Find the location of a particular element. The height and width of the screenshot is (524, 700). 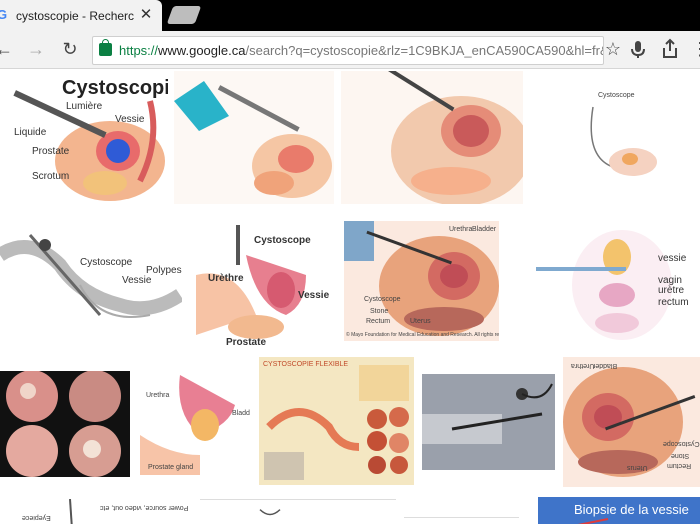

result-1-label: Liquide is located at coordinates (30, 132).